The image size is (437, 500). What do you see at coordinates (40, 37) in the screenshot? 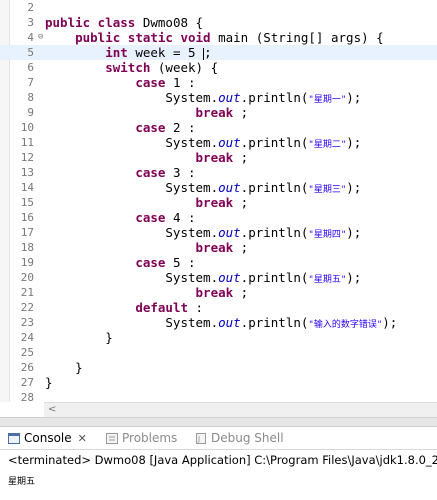
I see `fold-toggle-icon: ⊖` at bounding box center [40, 37].